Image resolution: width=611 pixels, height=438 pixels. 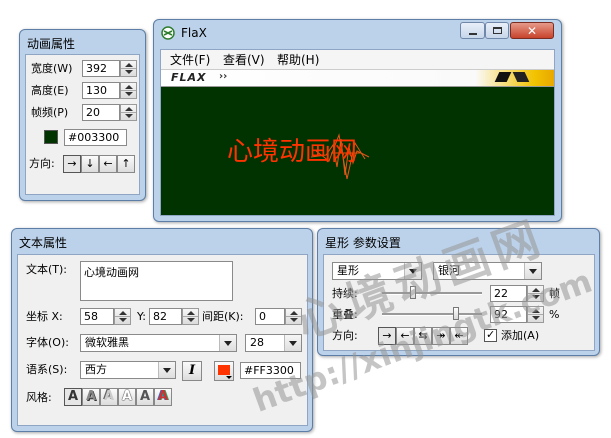 I want to click on text-properties-title: 文本属性, so click(x=43, y=243).